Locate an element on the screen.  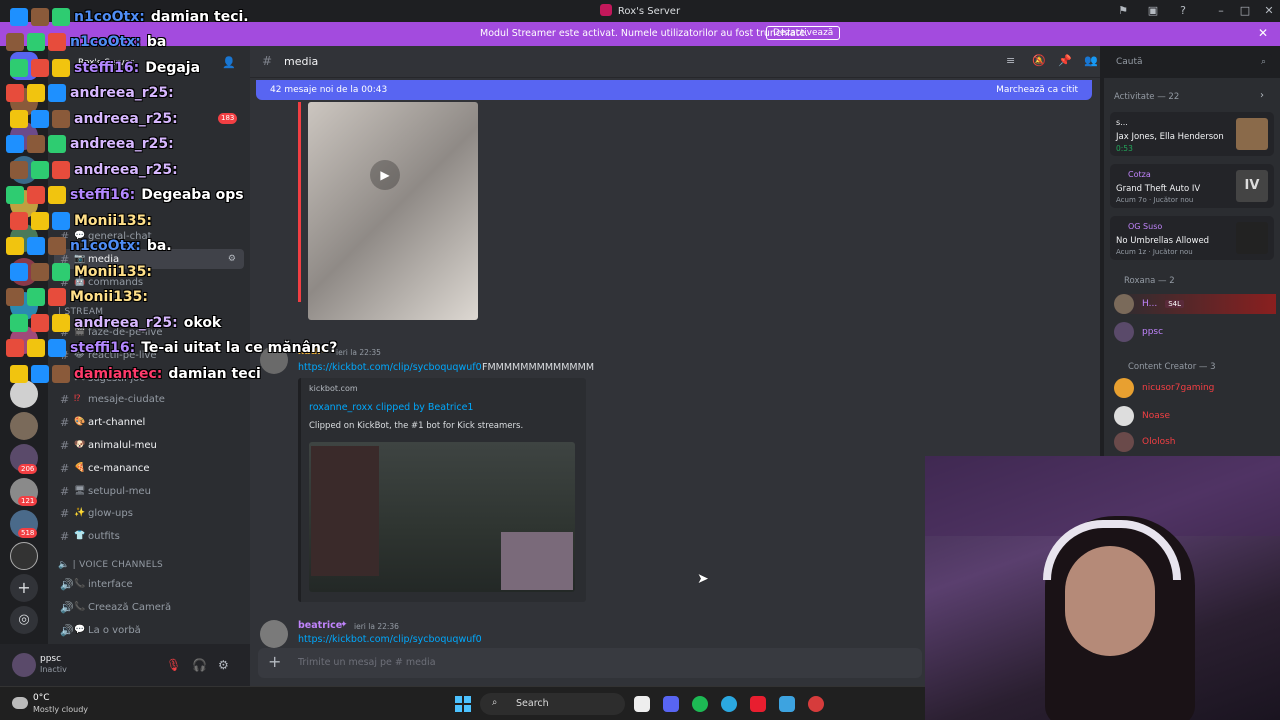
search-input: Caută ⌕ is located at coordinates (1191, 63).